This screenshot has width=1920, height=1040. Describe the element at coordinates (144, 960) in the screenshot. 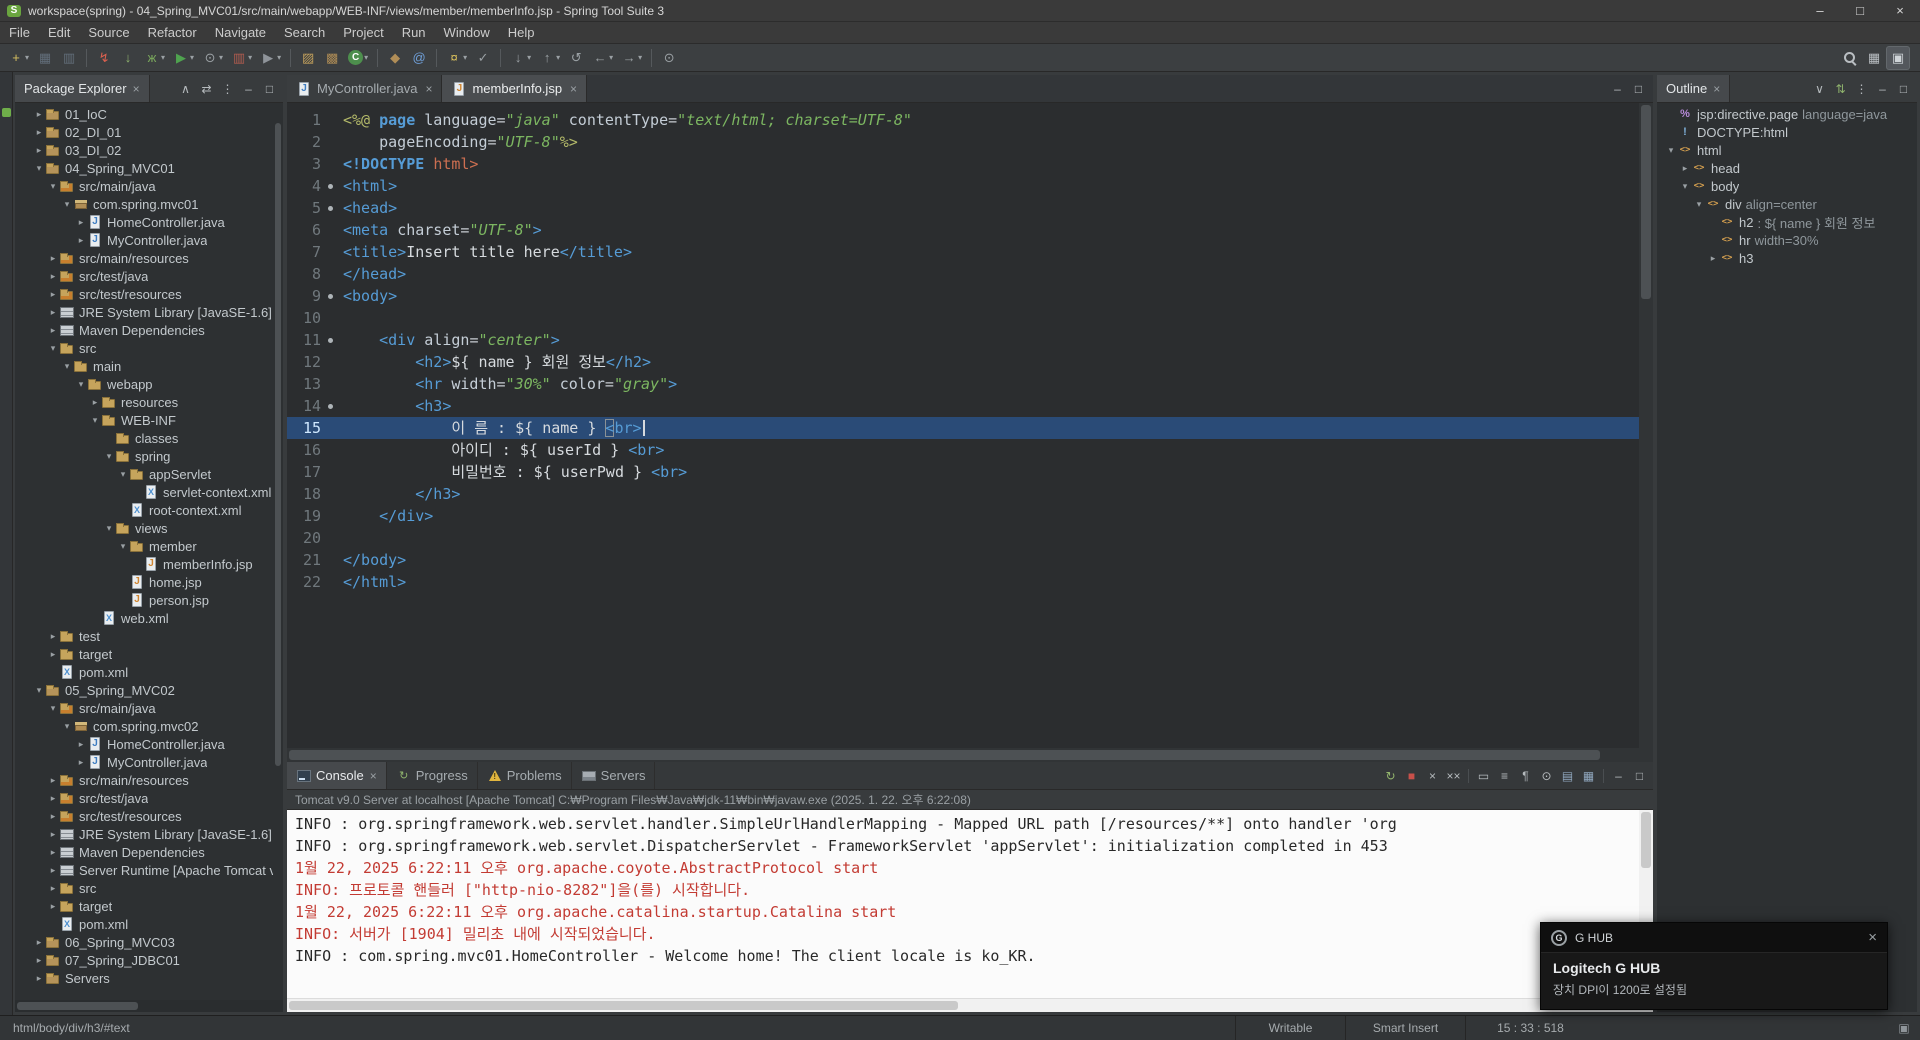

I see `project-tree-item: ▸ 07_Spring_JDBC01` at that location.